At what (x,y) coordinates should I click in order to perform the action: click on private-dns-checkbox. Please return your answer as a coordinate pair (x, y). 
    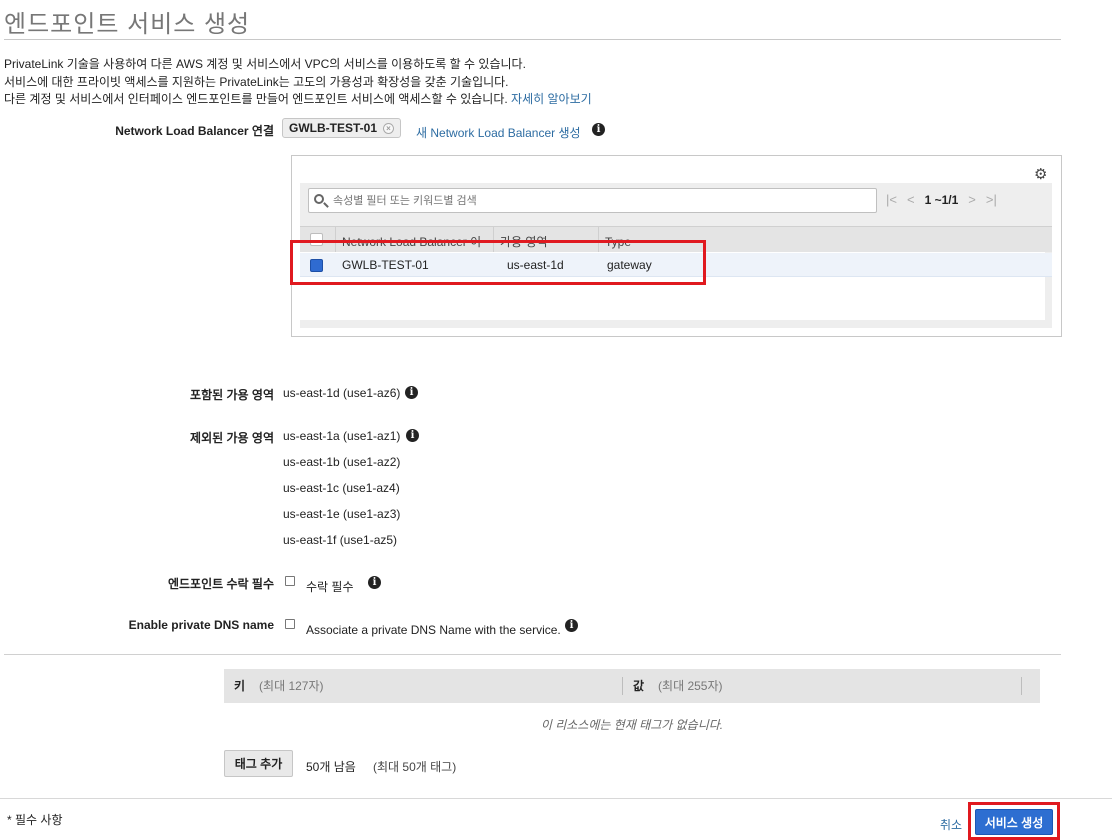
    Looking at the image, I should click on (290, 624).